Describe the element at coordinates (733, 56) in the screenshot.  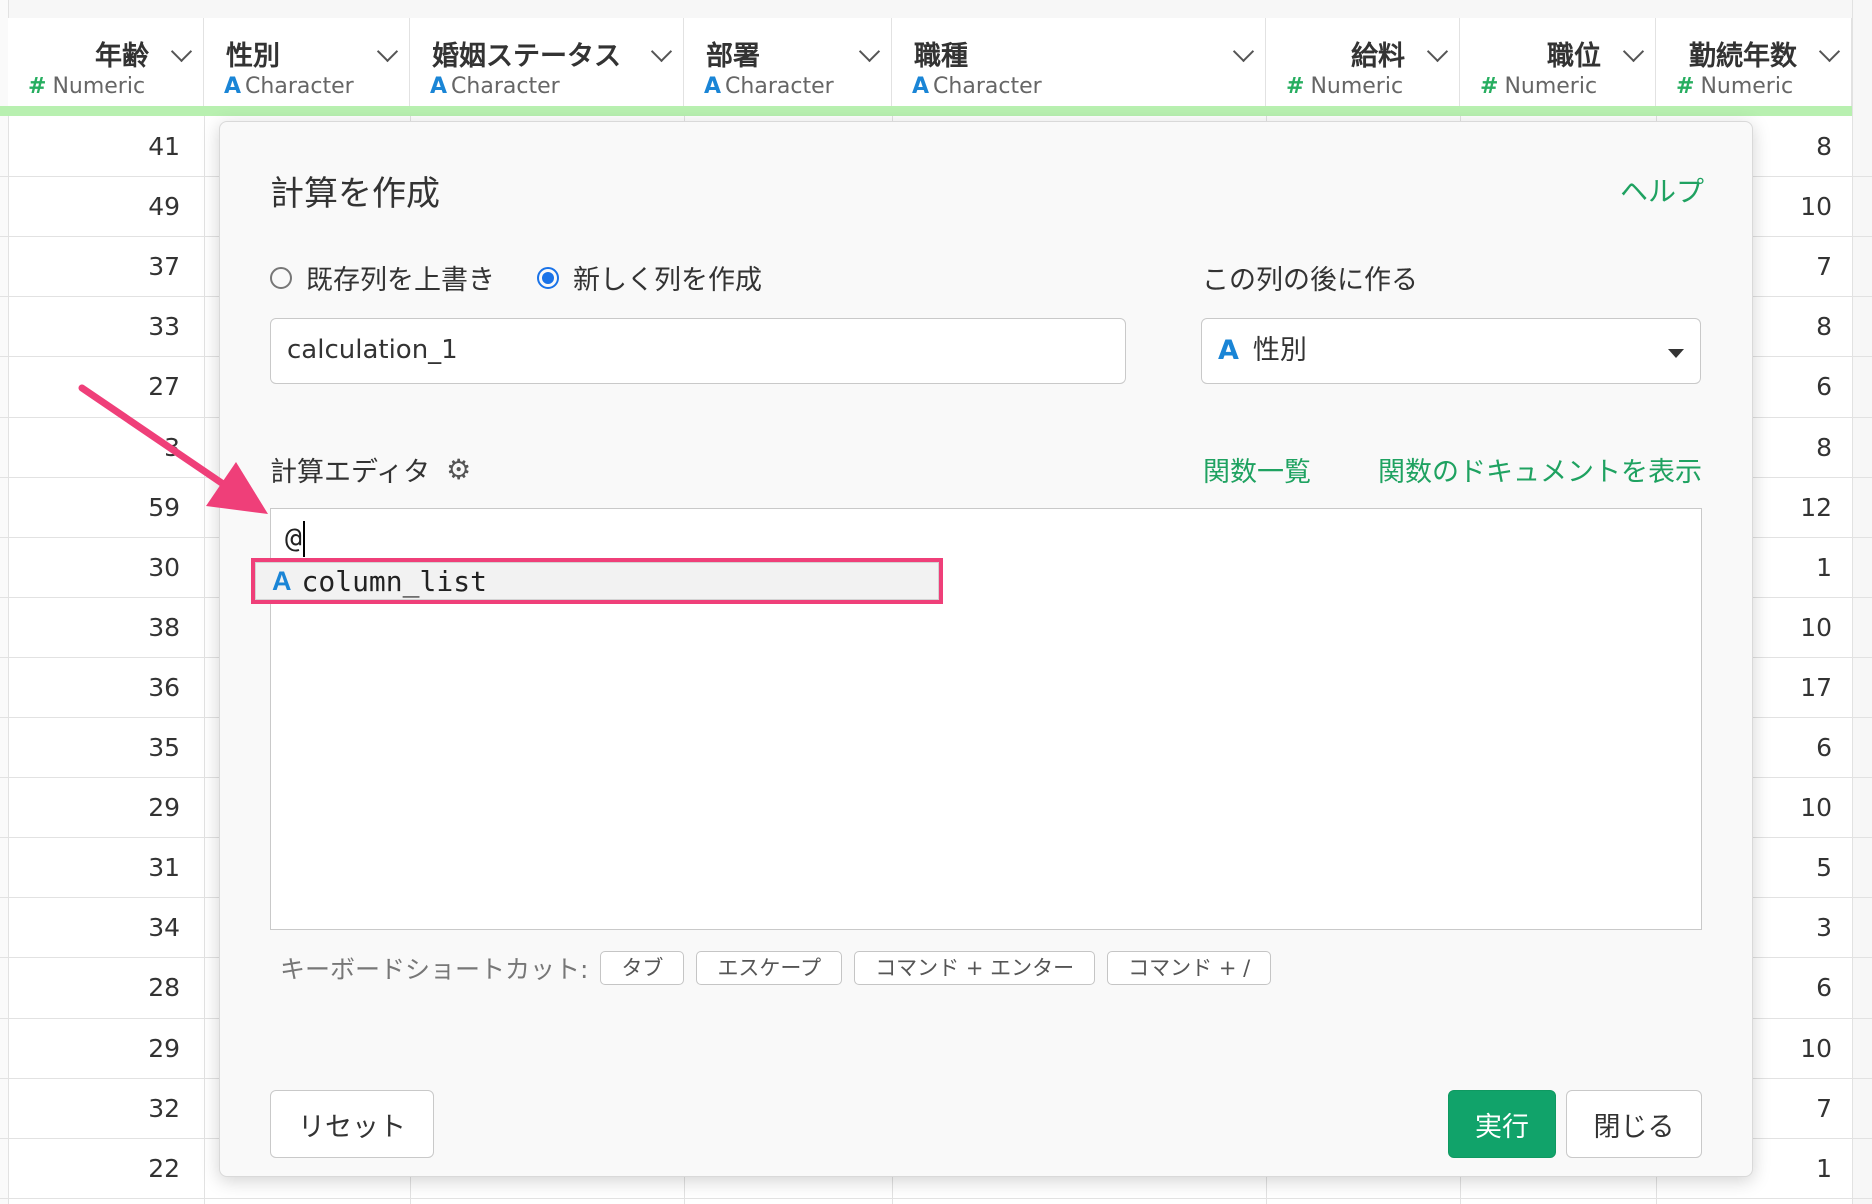
I see `column-name: 部署` at that location.